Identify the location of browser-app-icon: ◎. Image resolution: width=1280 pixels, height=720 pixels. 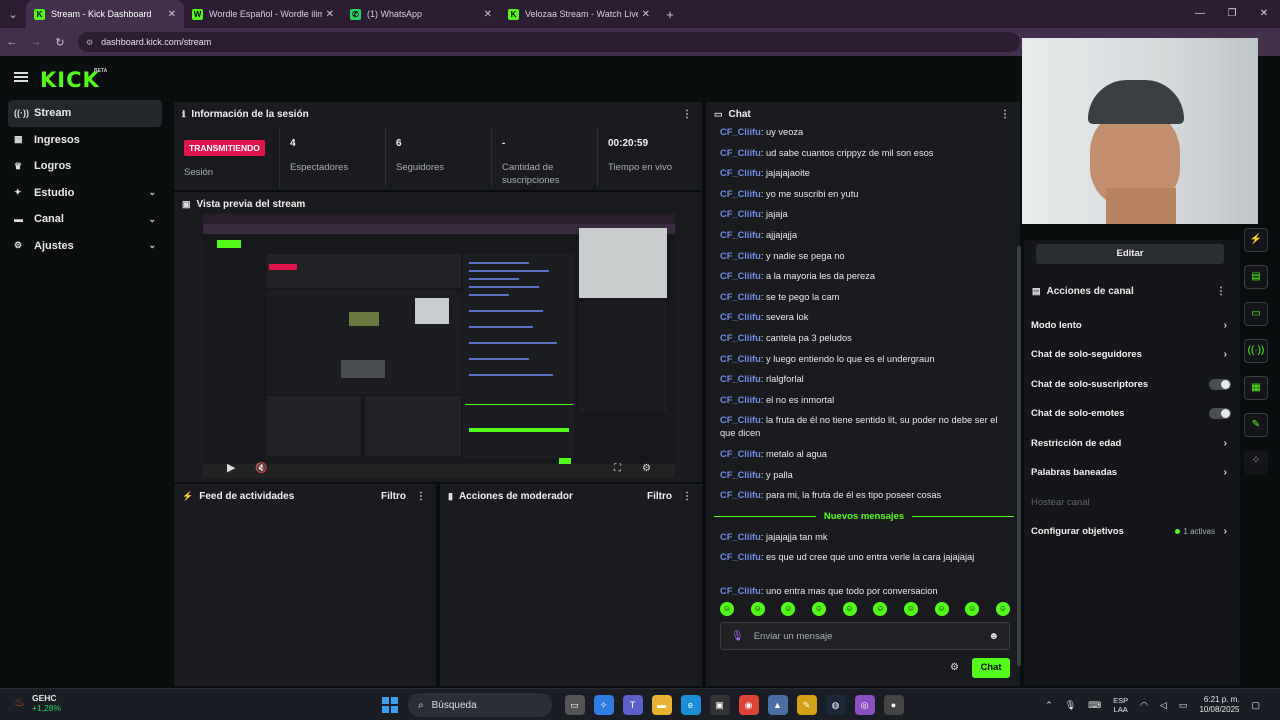
(864, 705).